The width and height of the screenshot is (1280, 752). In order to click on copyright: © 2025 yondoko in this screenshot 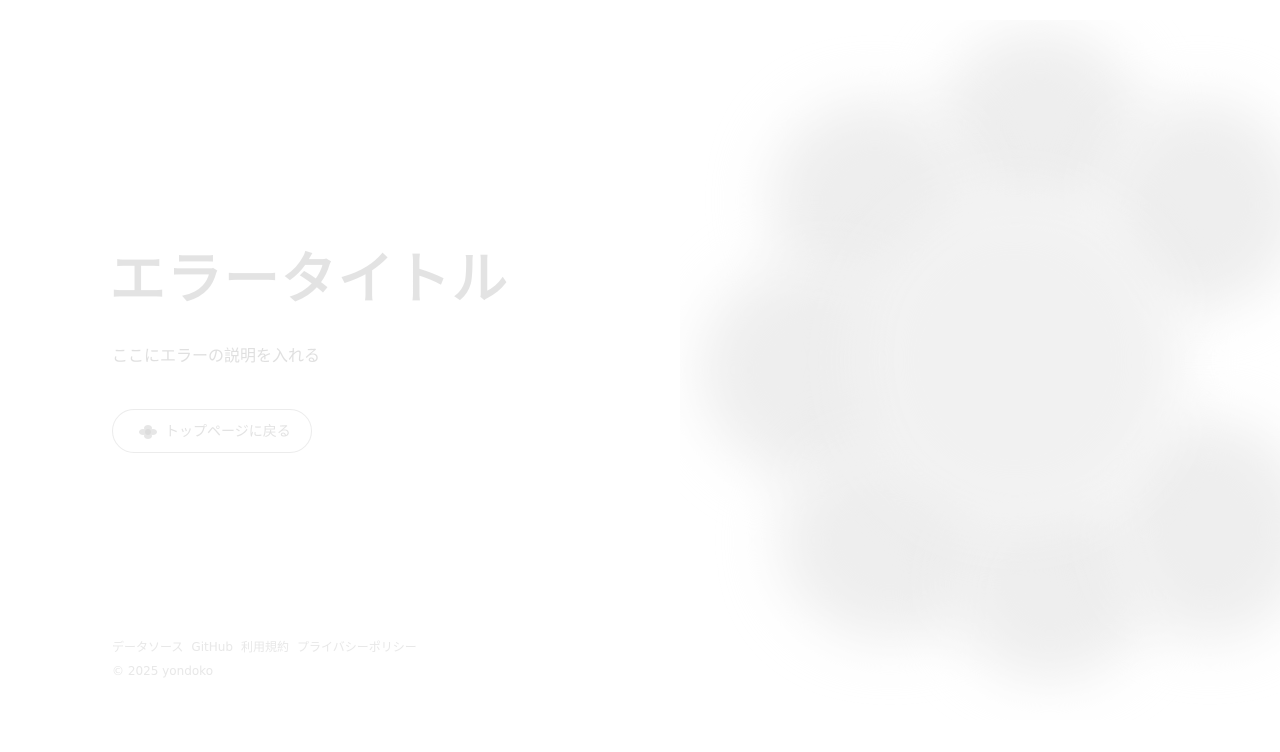, I will do `click(163, 671)`.